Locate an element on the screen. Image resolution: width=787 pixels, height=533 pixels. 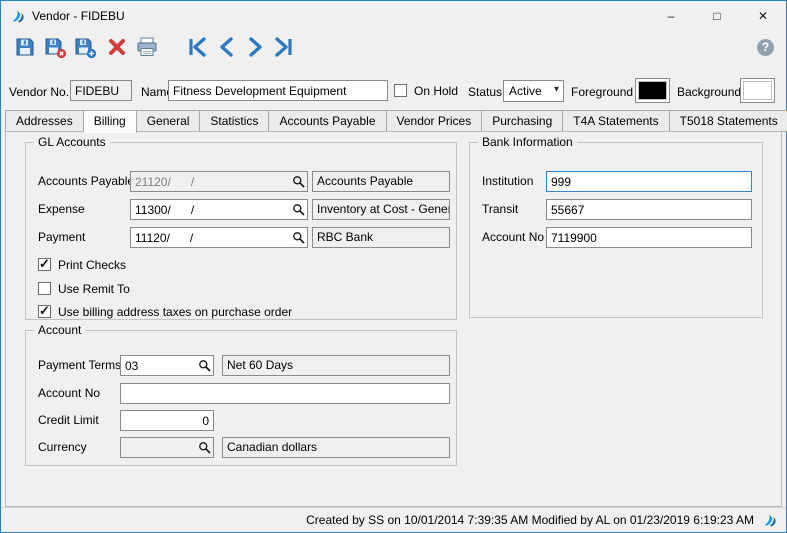
vendor-account-no-label: Account No is located at coordinates (69, 393).